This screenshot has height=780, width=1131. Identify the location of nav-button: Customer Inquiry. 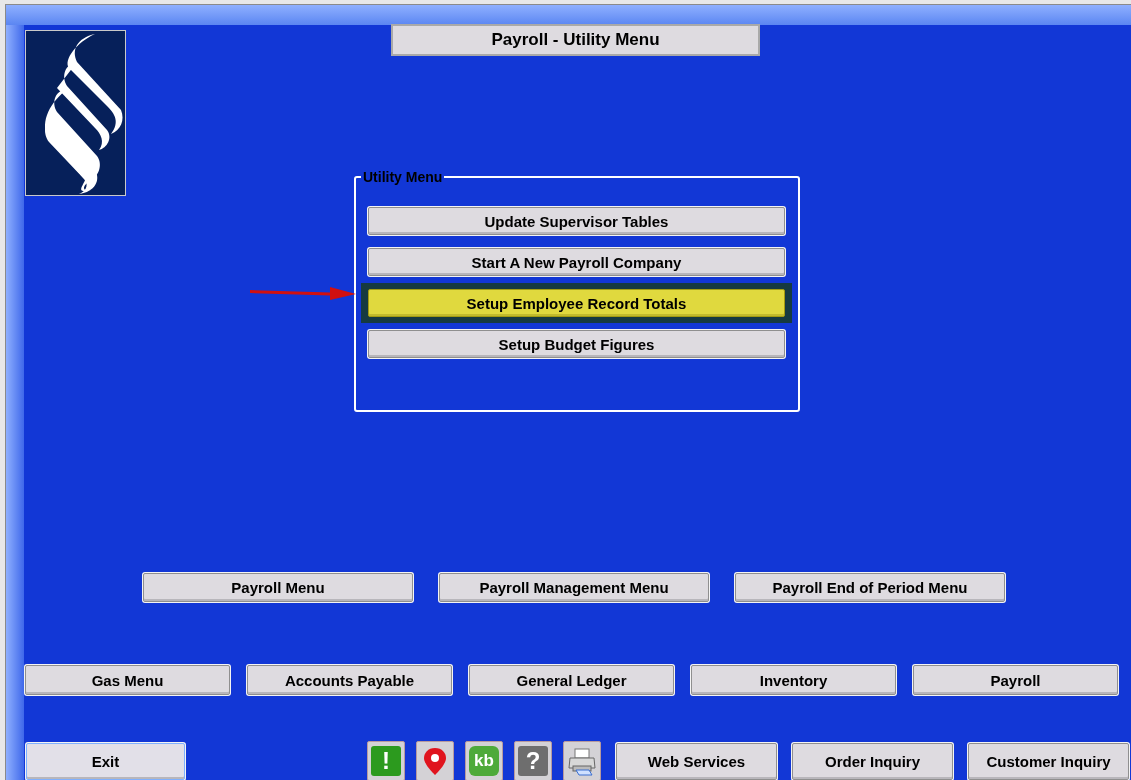
(1048, 761).